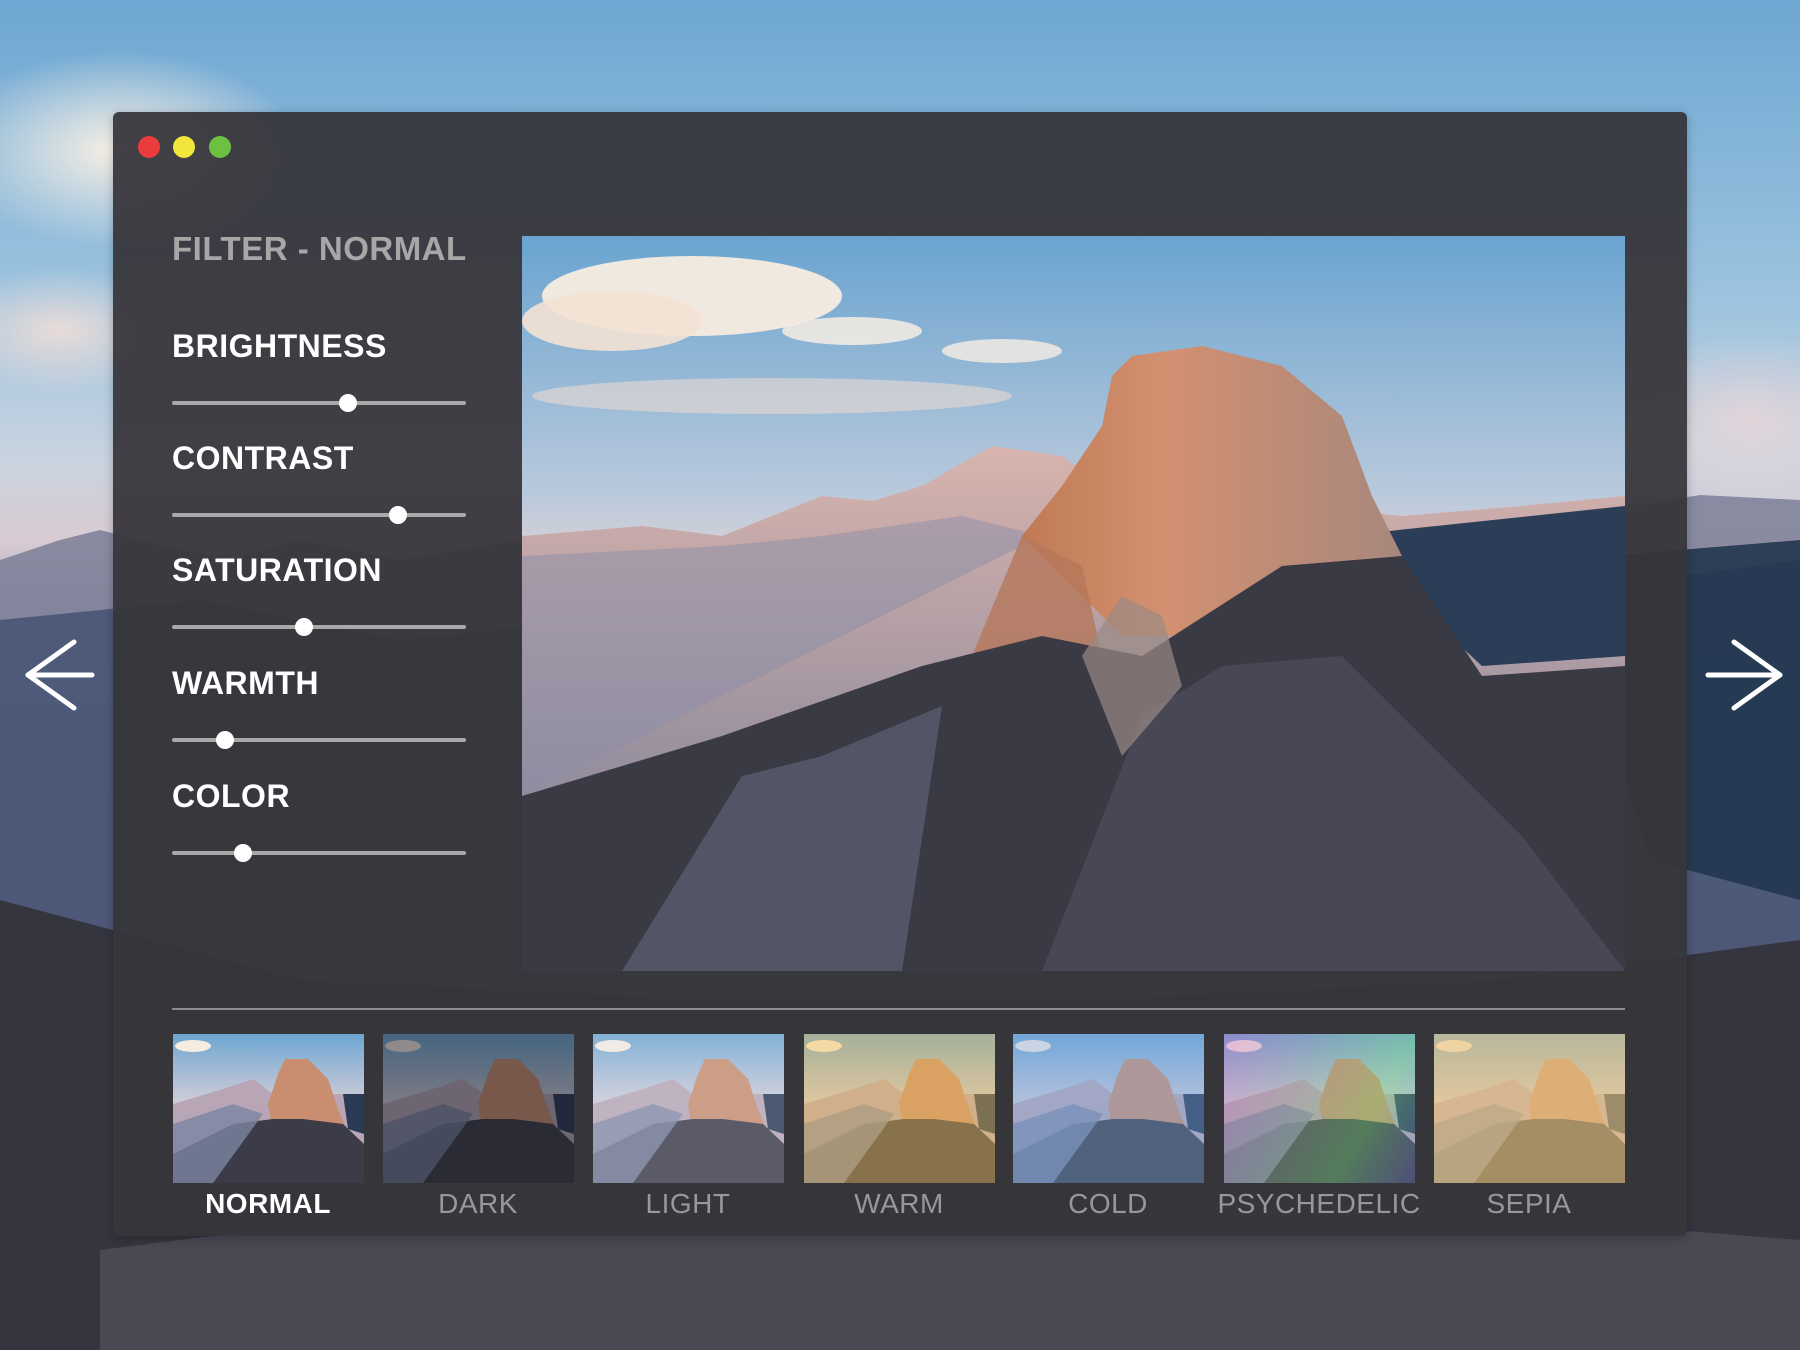 The image size is (1800, 1350). I want to click on filter-label-light: LIGHT, so click(688, 1204).